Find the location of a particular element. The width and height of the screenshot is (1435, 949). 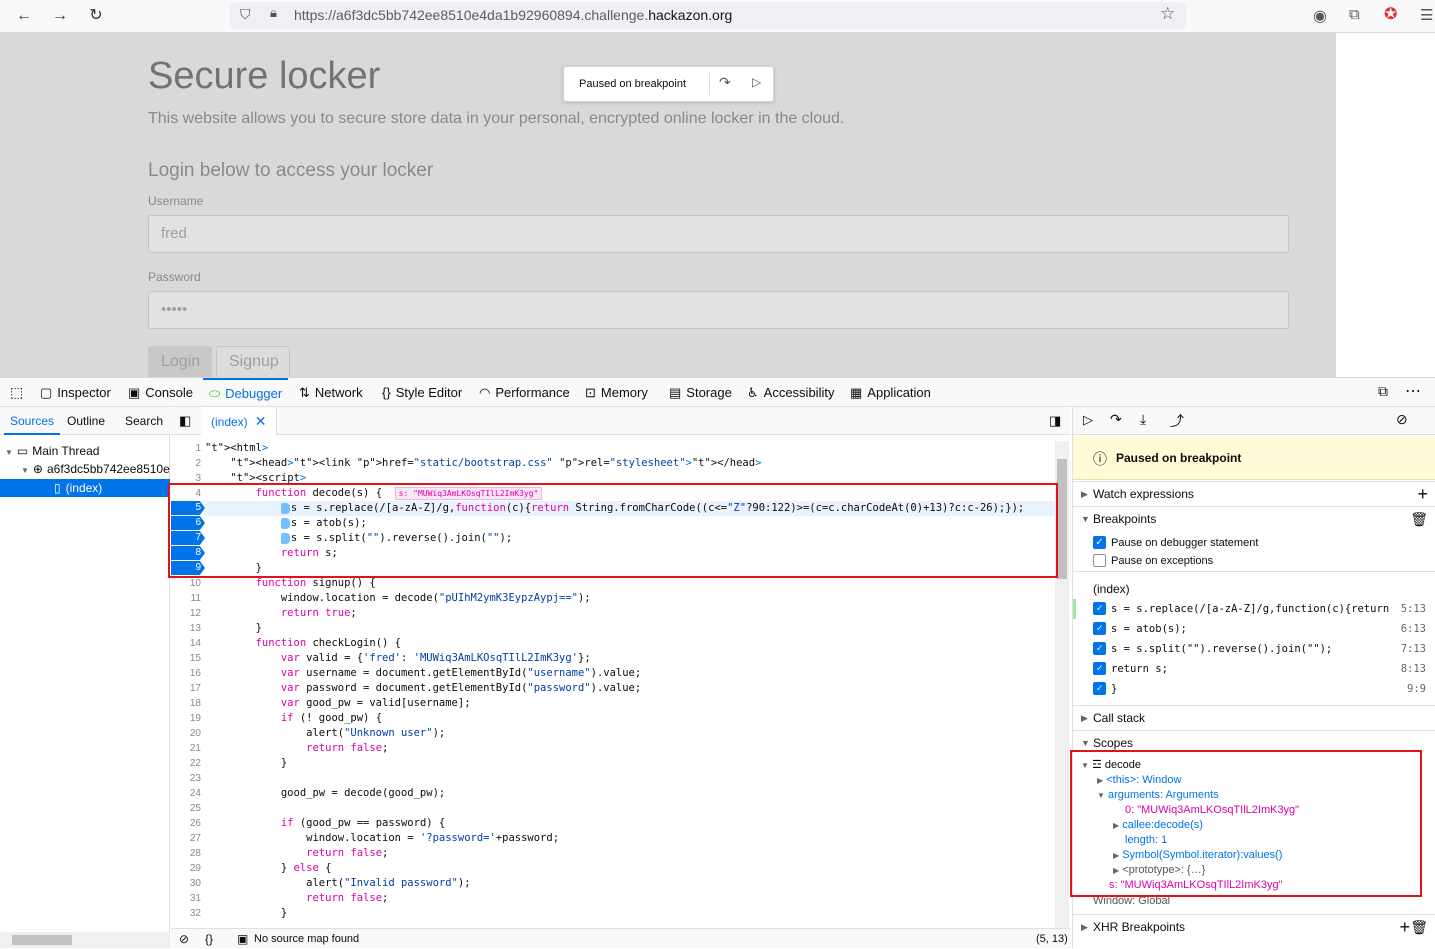

line-number: 1 is located at coordinates (186, 448).